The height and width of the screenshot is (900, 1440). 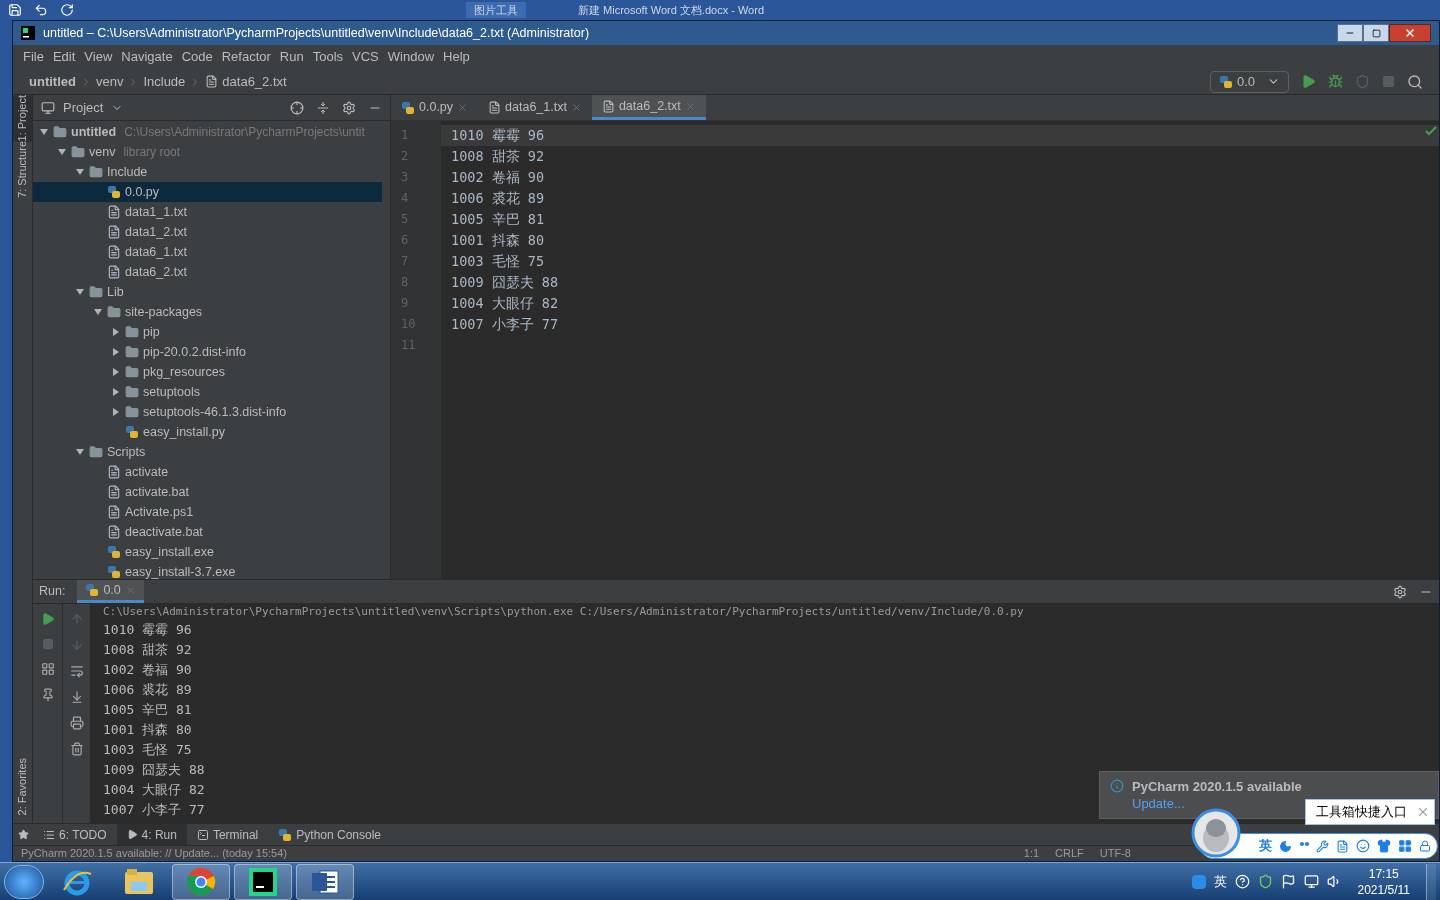 What do you see at coordinates (207, 432) in the screenshot?
I see `tree-item: easy_install.py` at bounding box center [207, 432].